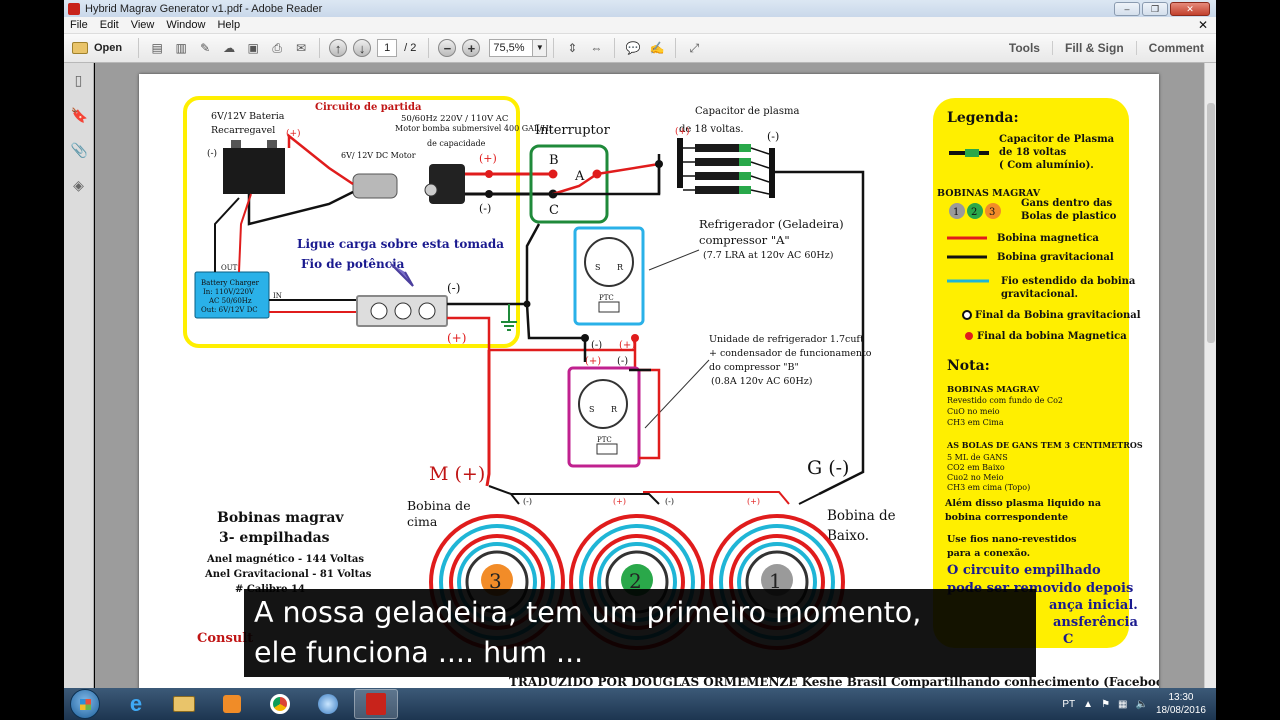 The width and height of the screenshot is (1280, 720). Describe the element at coordinates (277, 48) in the screenshot. I see `print-icon: ⎙` at that location.